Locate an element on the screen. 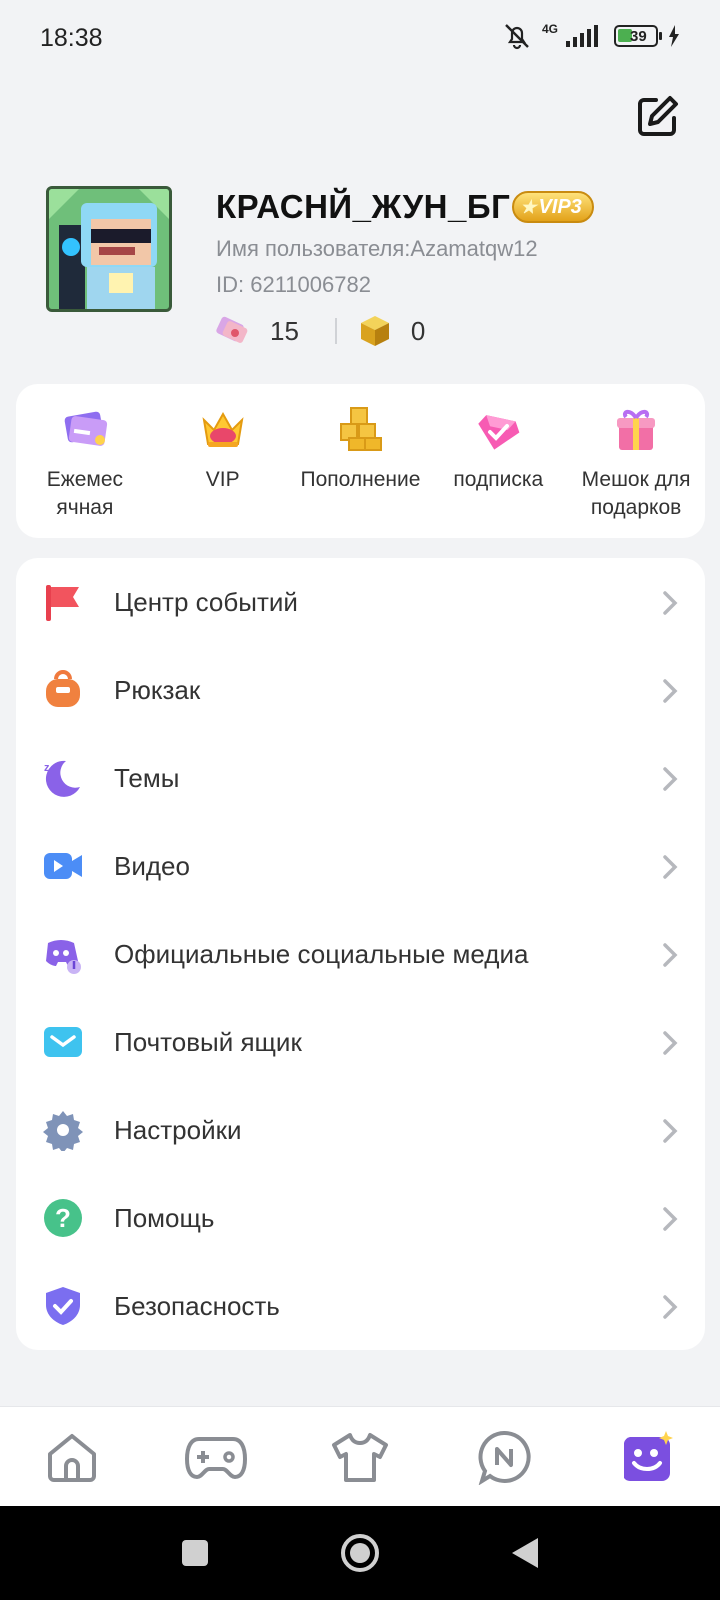  news-bubble-icon is located at coordinates (504, 1457).